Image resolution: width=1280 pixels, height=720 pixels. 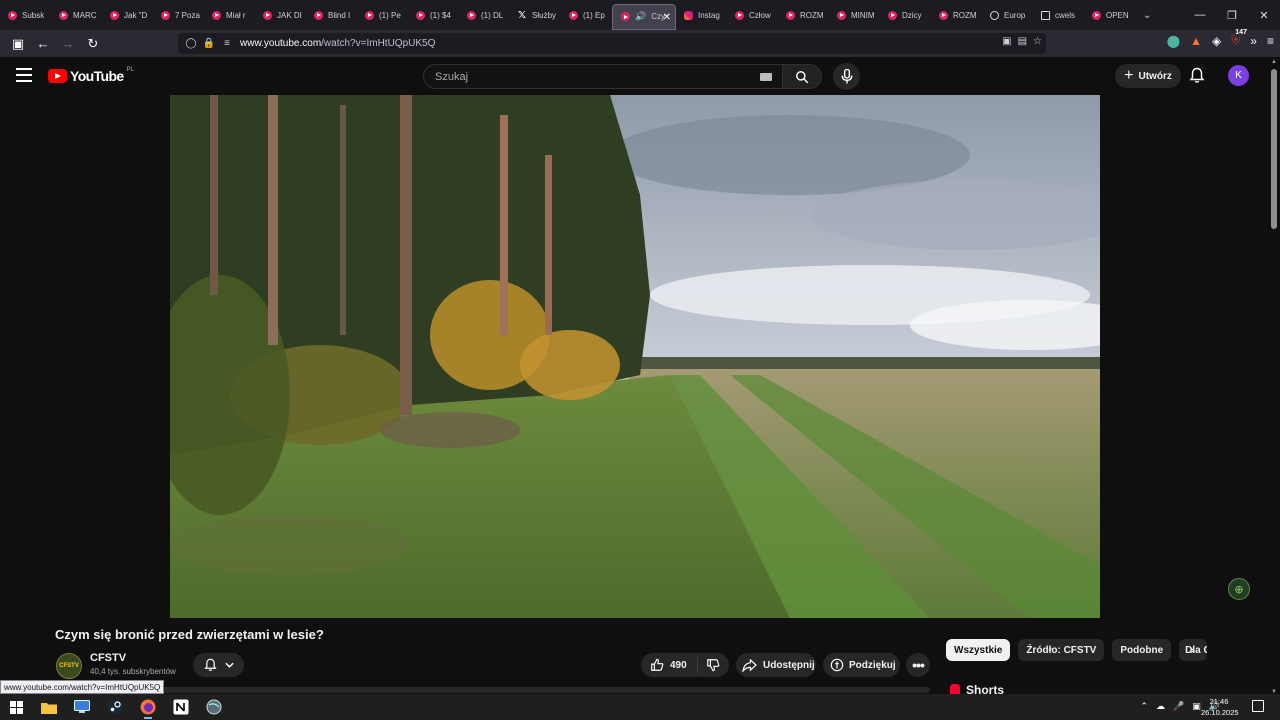 I want to click on description-box-edge, so click(x=492, y=690).